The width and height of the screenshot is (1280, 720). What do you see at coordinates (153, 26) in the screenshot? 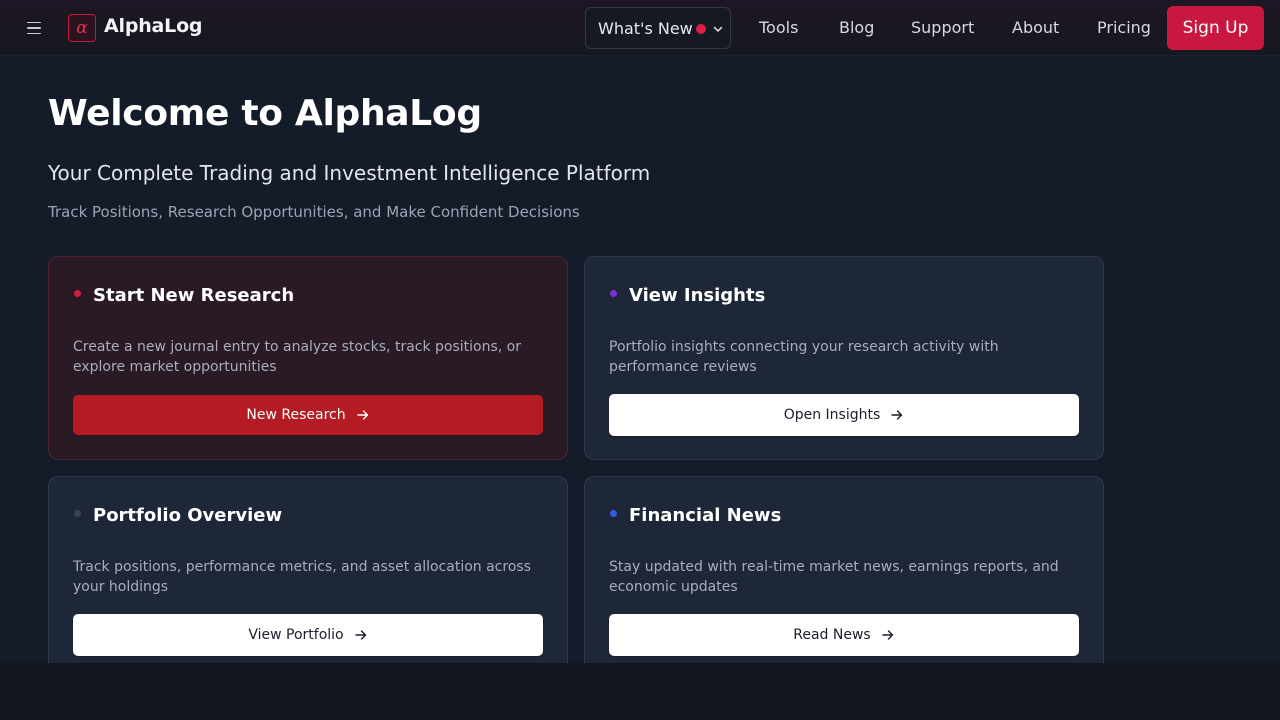
I see `brand-name: AlphaLog` at bounding box center [153, 26].